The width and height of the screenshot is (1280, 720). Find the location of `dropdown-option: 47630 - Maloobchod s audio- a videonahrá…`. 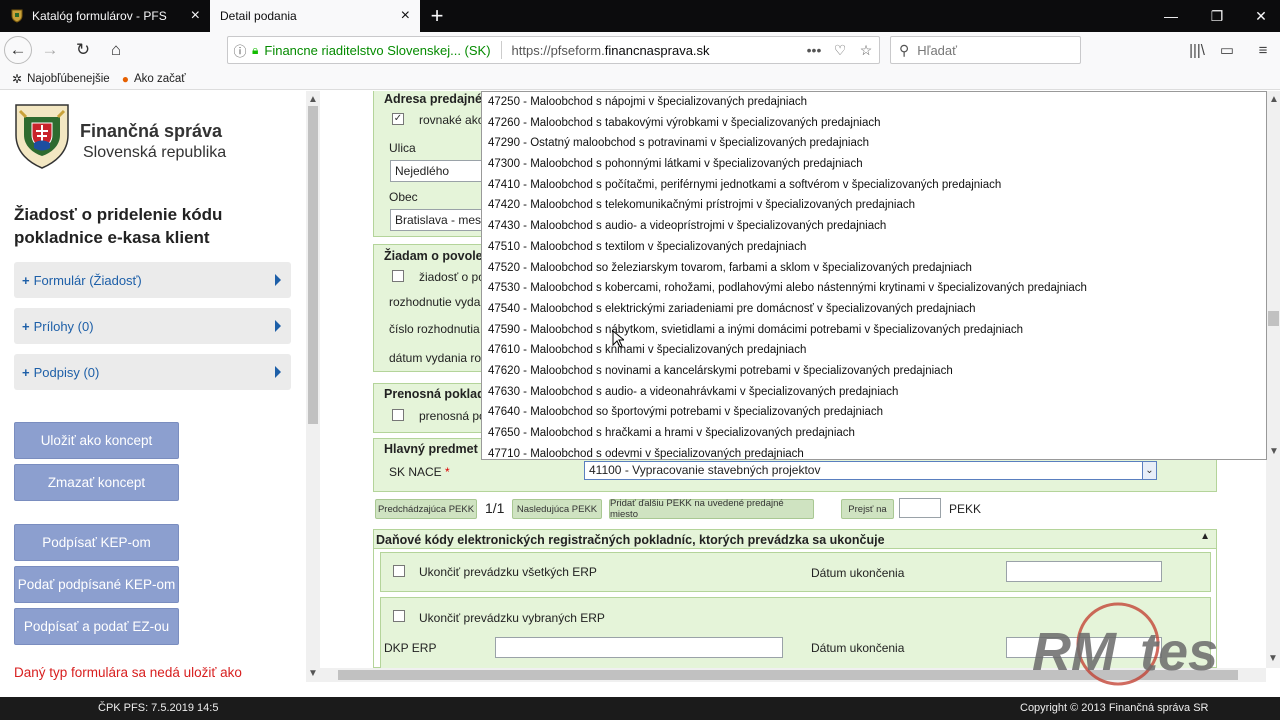

dropdown-option: 47630 - Maloobchod s audio- a videonahrá… is located at coordinates (874, 392).